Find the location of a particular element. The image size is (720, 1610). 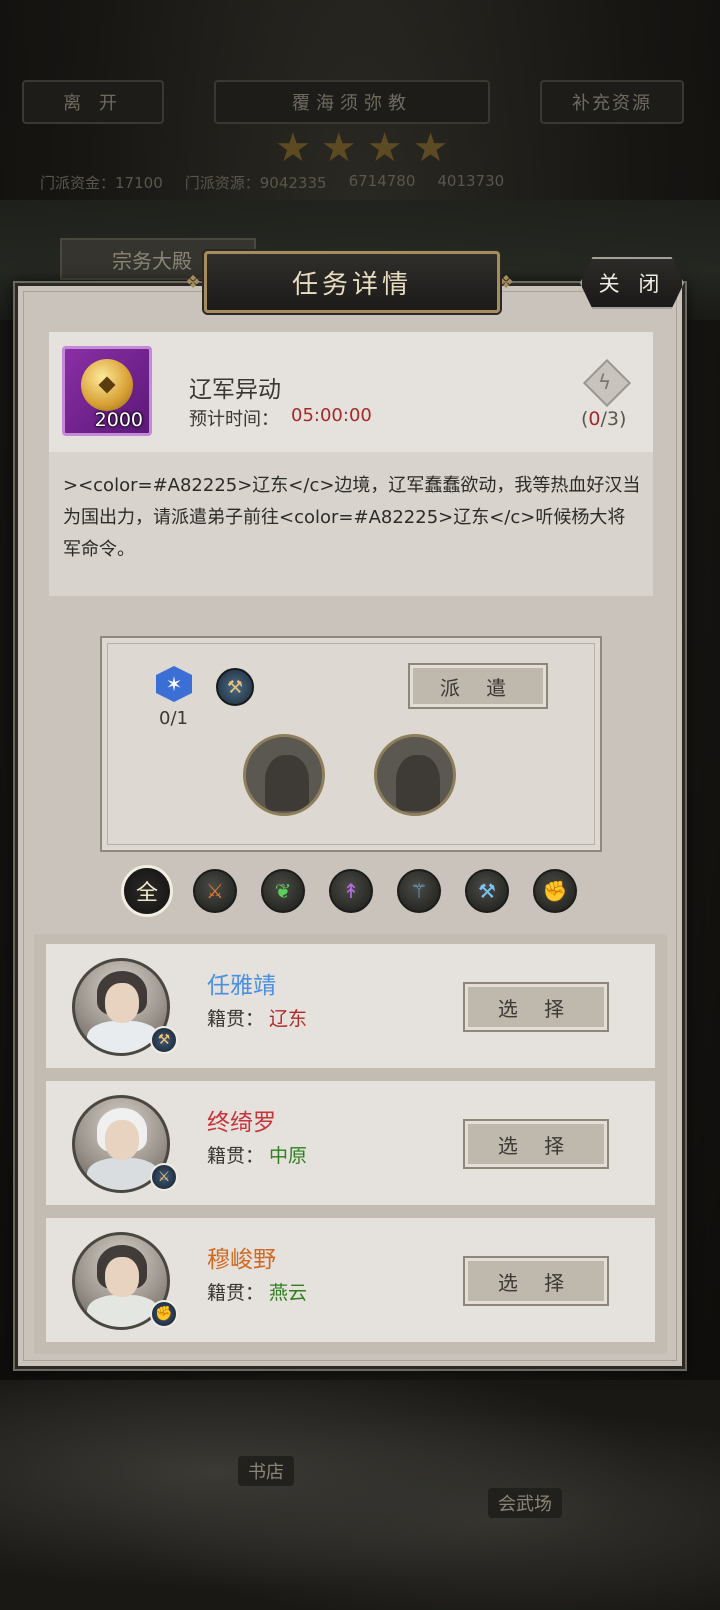

origin-value: 中原 is located at coordinates (288, 1156).